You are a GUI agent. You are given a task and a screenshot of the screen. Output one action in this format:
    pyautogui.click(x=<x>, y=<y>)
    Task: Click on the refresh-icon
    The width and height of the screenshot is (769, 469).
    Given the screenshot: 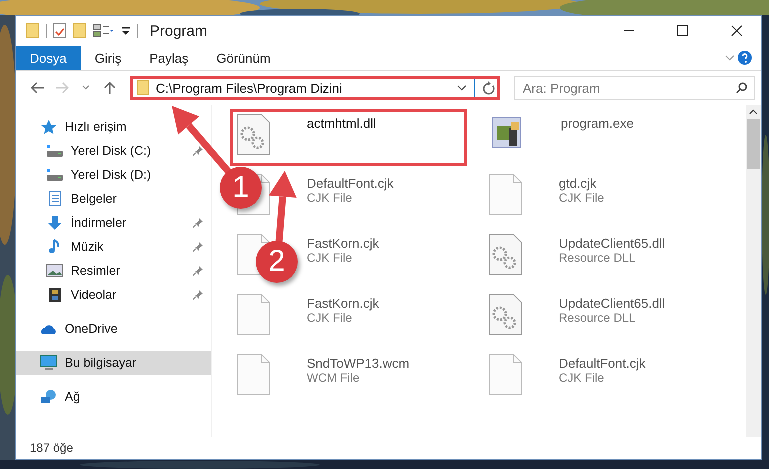 What is the action you would take?
    pyautogui.click(x=489, y=88)
    